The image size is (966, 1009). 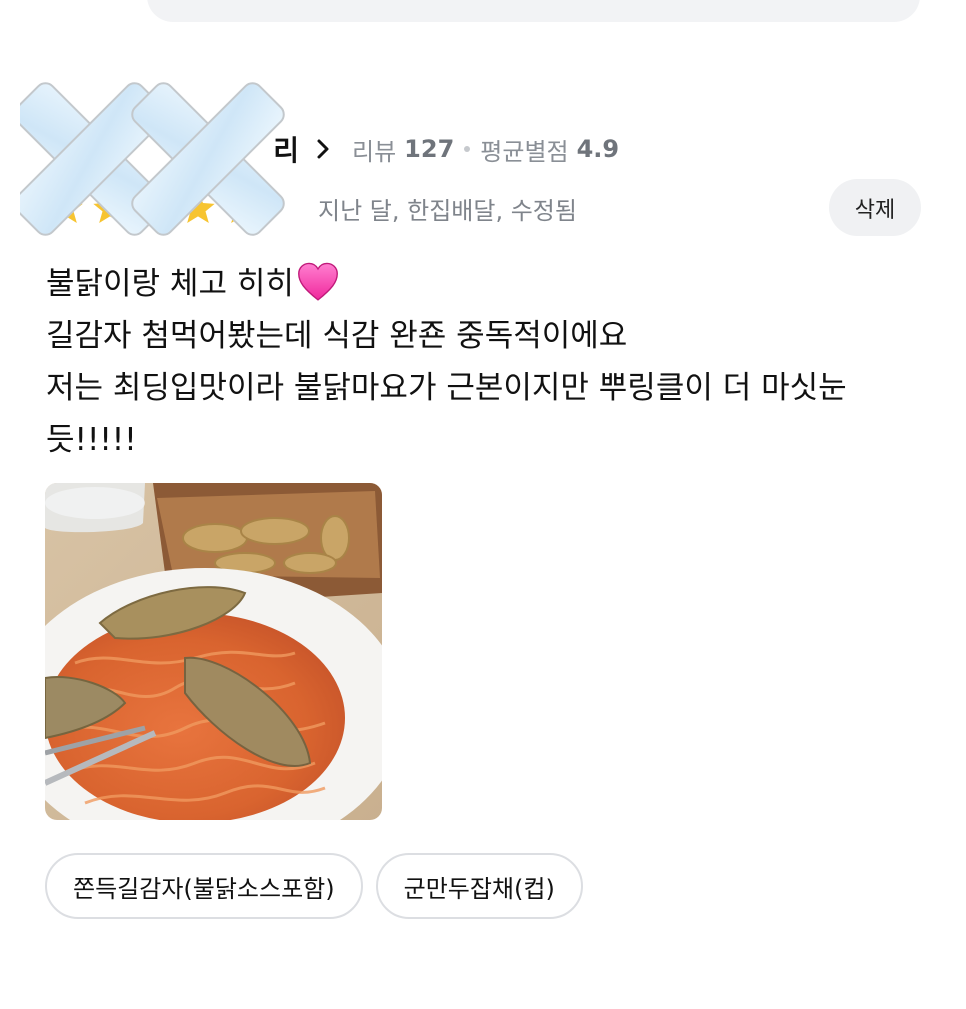 What do you see at coordinates (467, 149) in the screenshot?
I see `separator-dot` at bounding box center [467, 149].